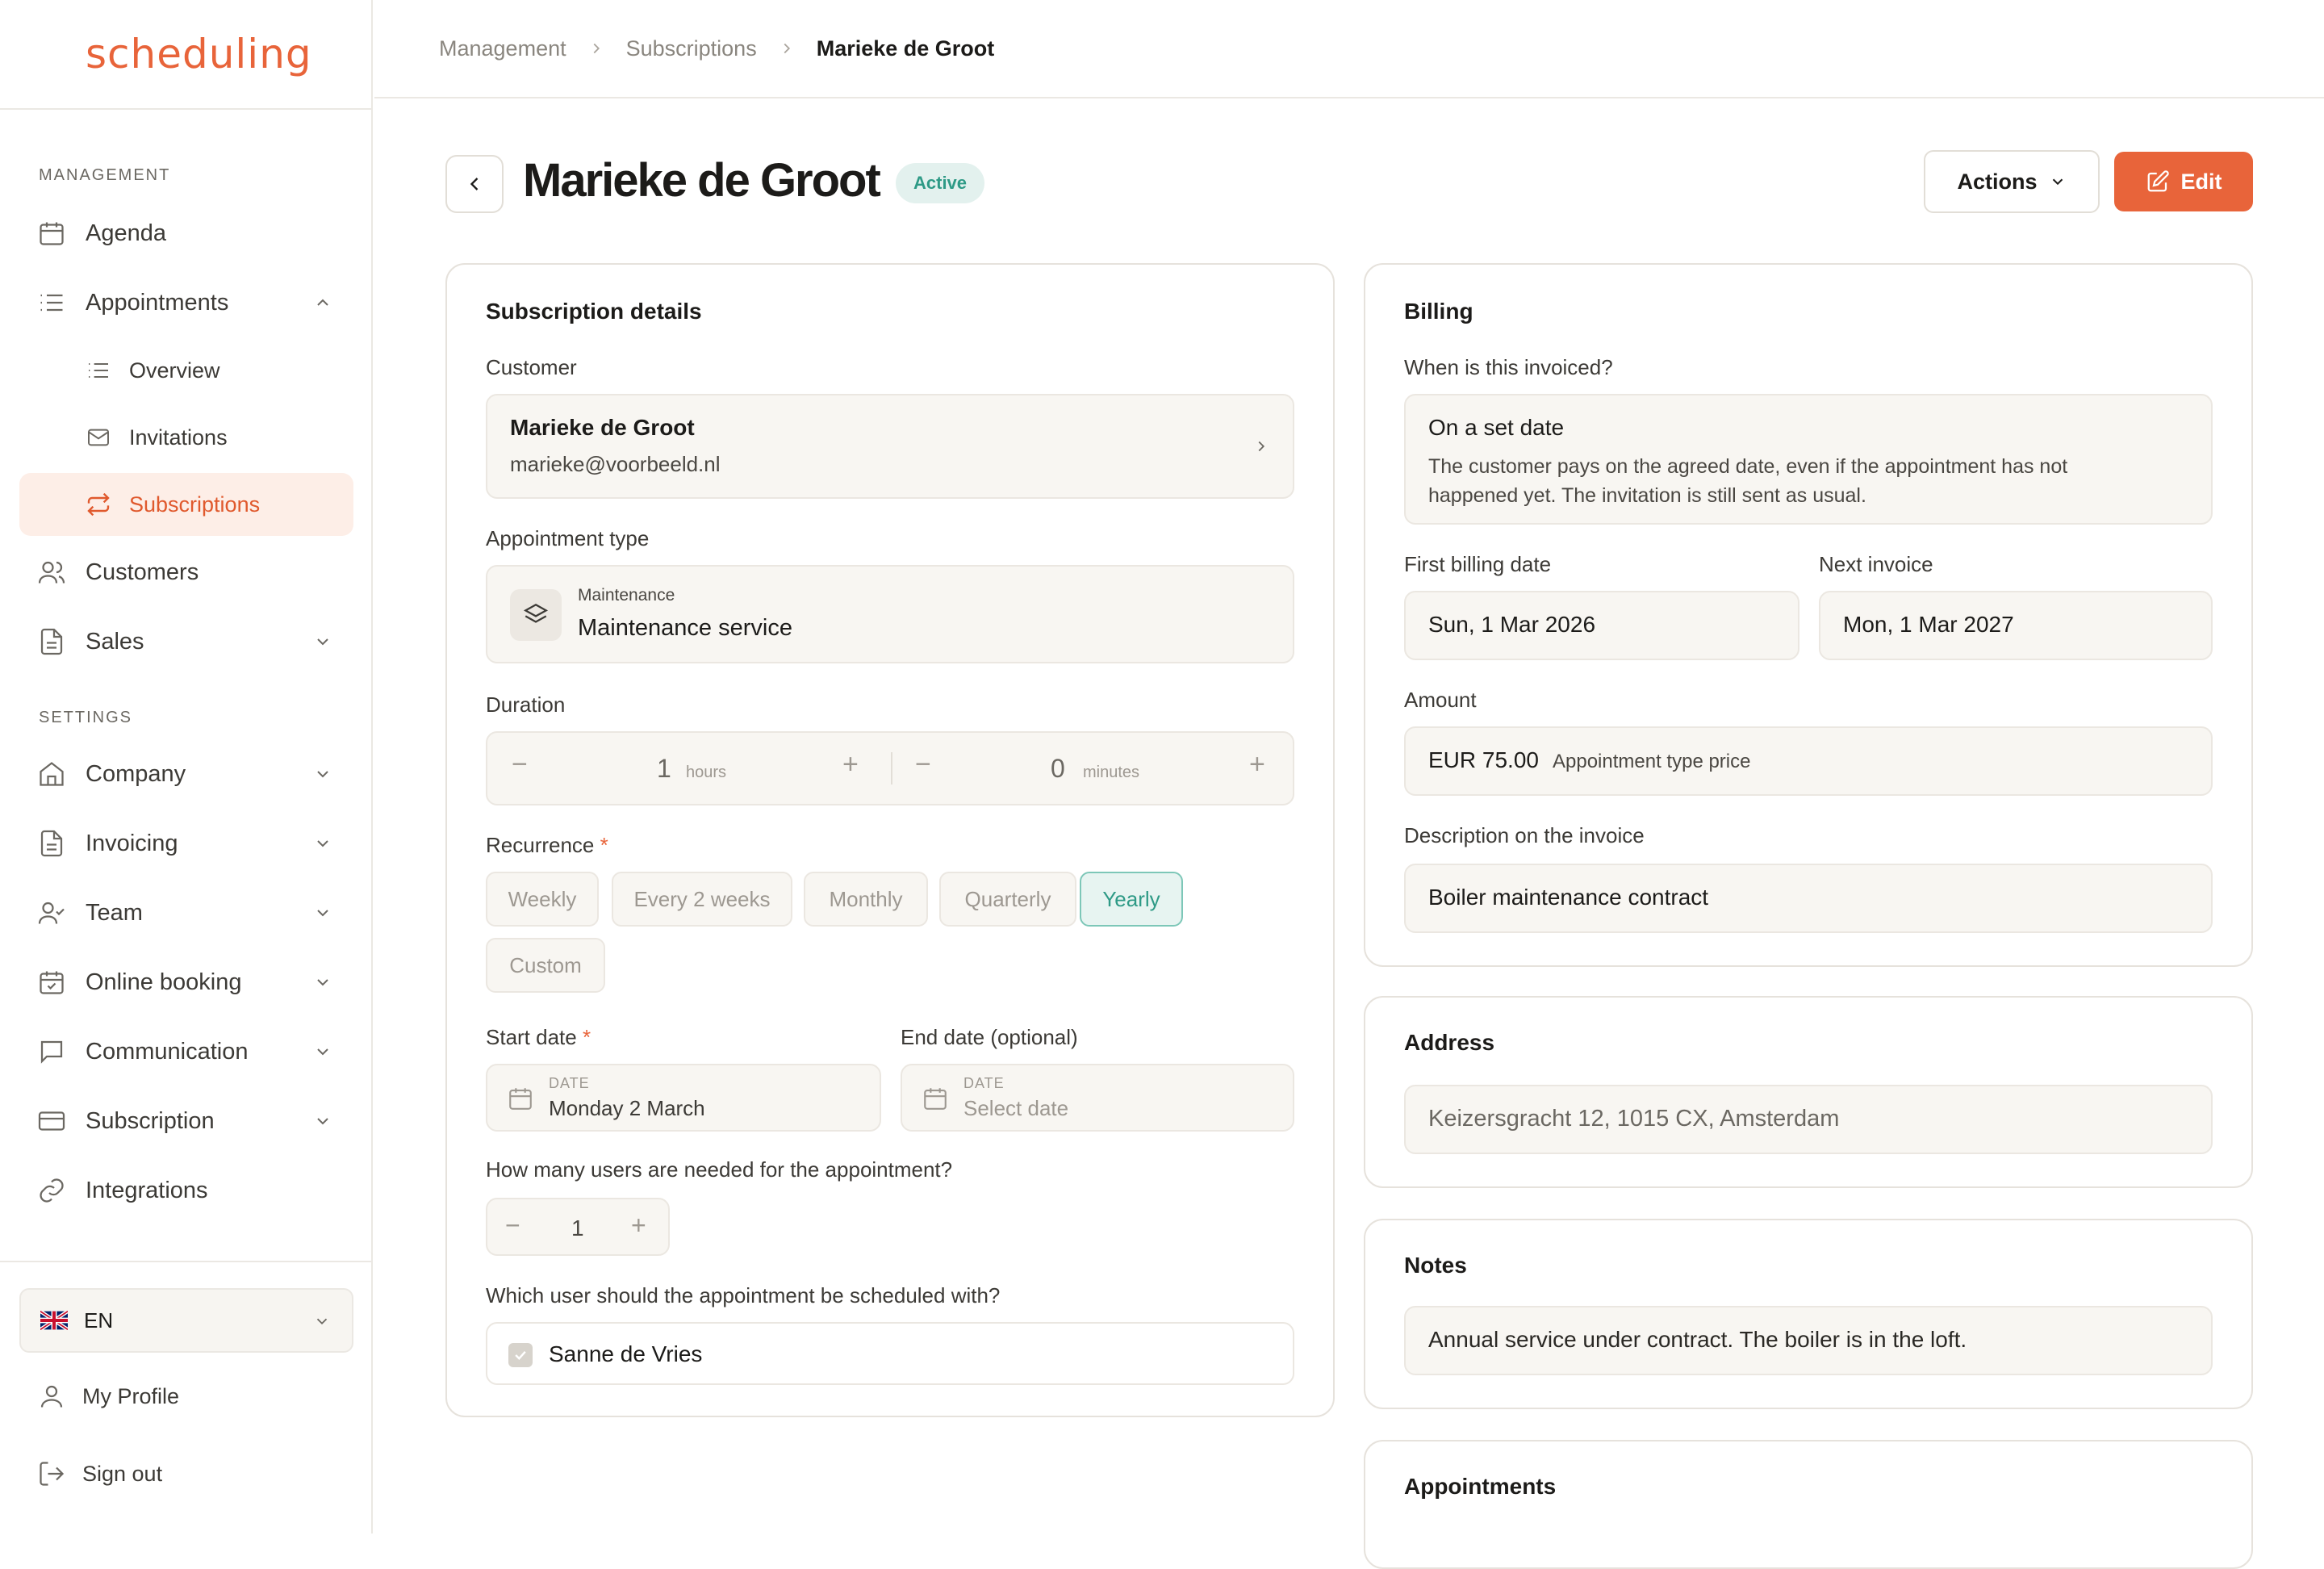 Image resolution: width=2324 pixels, height=1569 pixels. What do you see at coordinates (1007, 900) in the screenshot?
I see `recurrence-quarterly: Quarterly` at bounding box center [1007, 900].